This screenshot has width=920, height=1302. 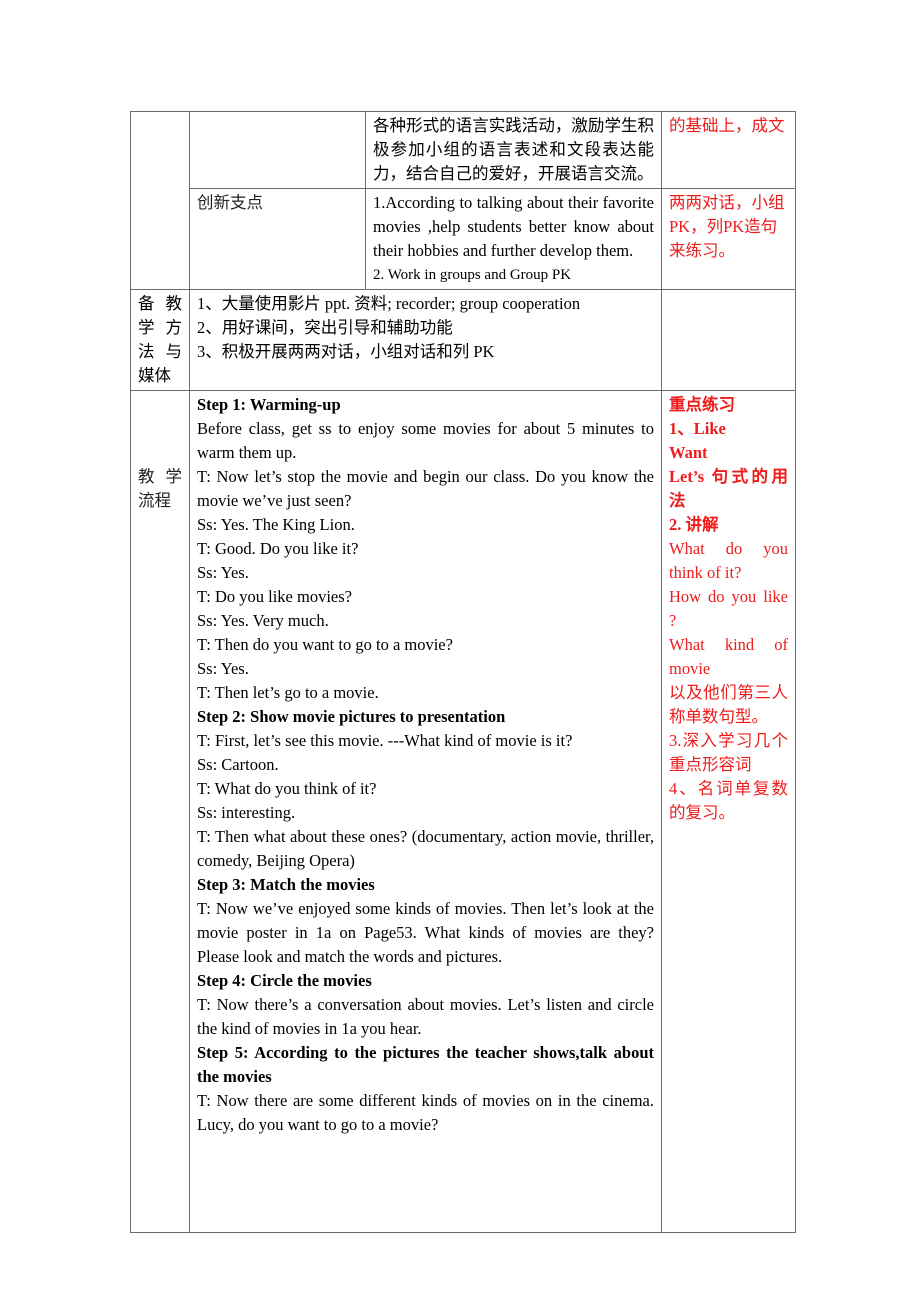 I want to click on row-label-empty, so click(x=160, y=200).